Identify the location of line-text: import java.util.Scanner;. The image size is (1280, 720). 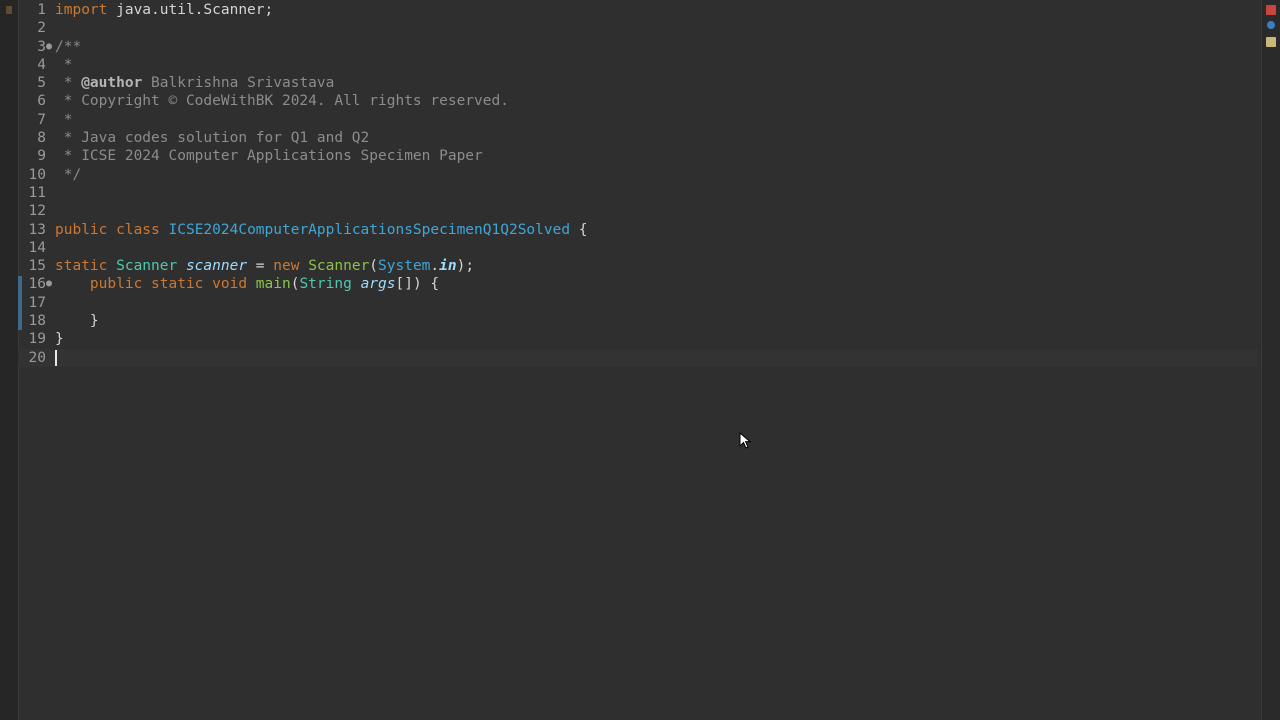
(164, 10).